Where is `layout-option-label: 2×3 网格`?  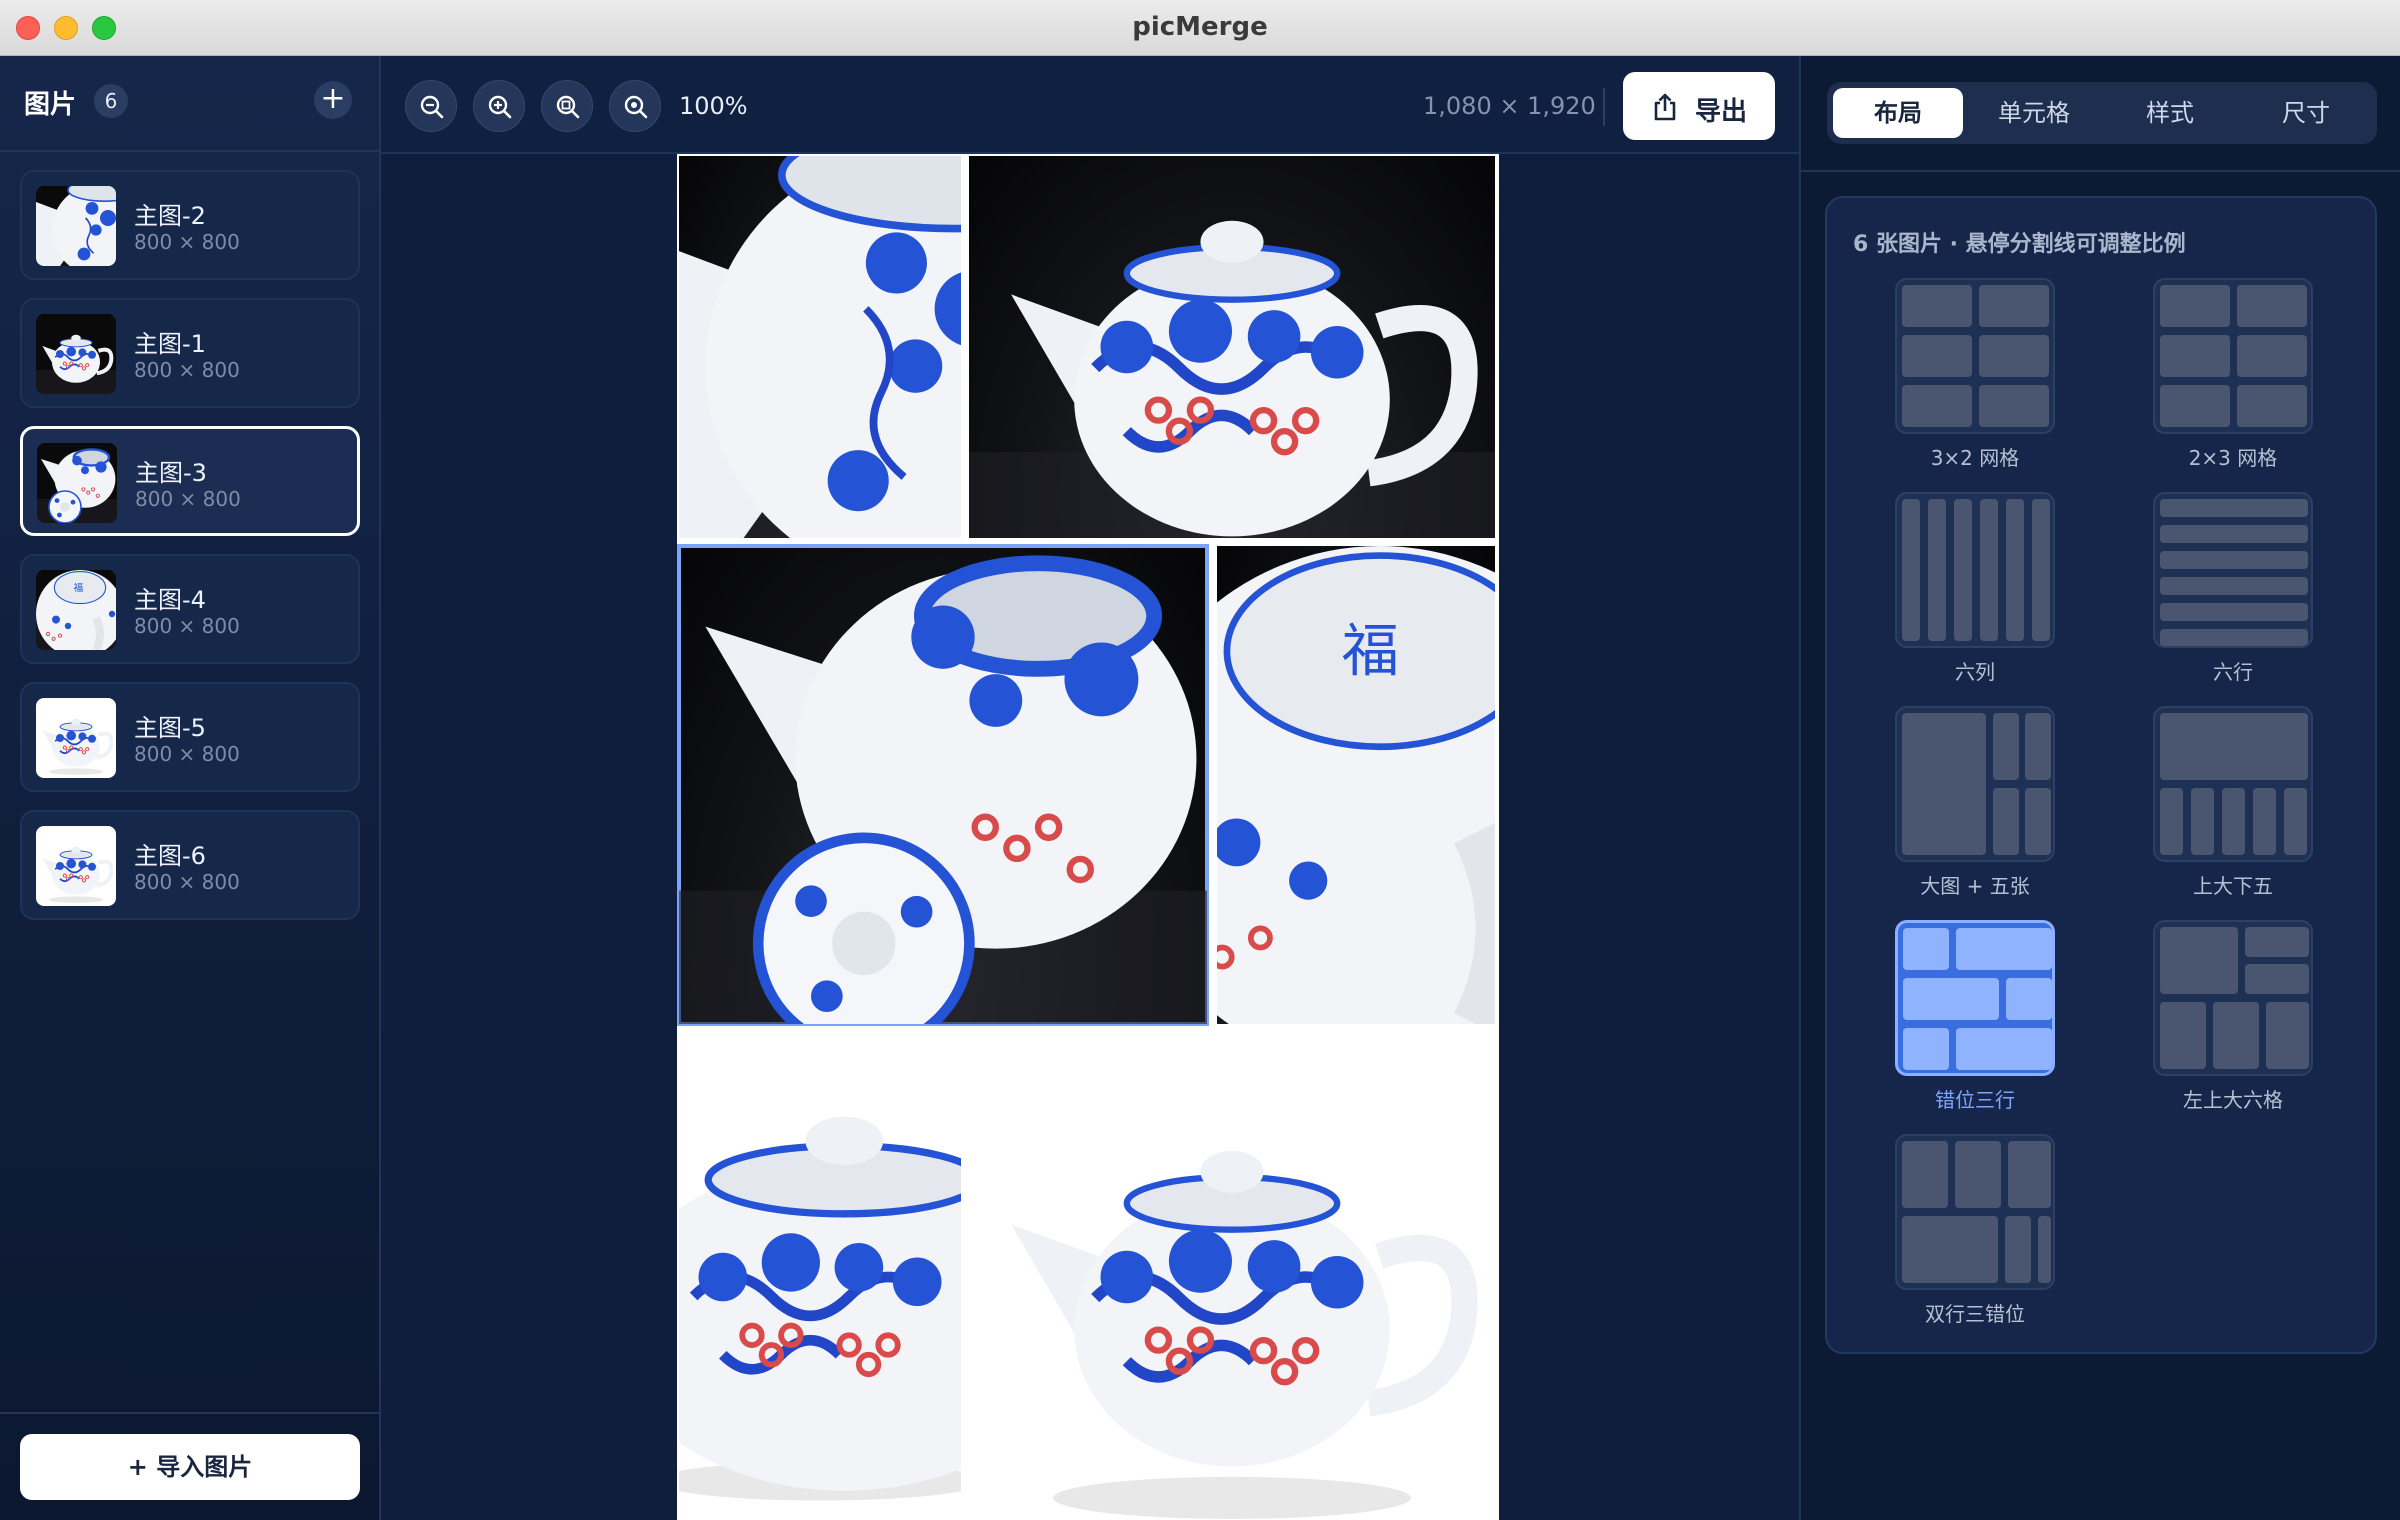 layout-option-label: 2×3 网格 is located at coordinates (2233, 458).